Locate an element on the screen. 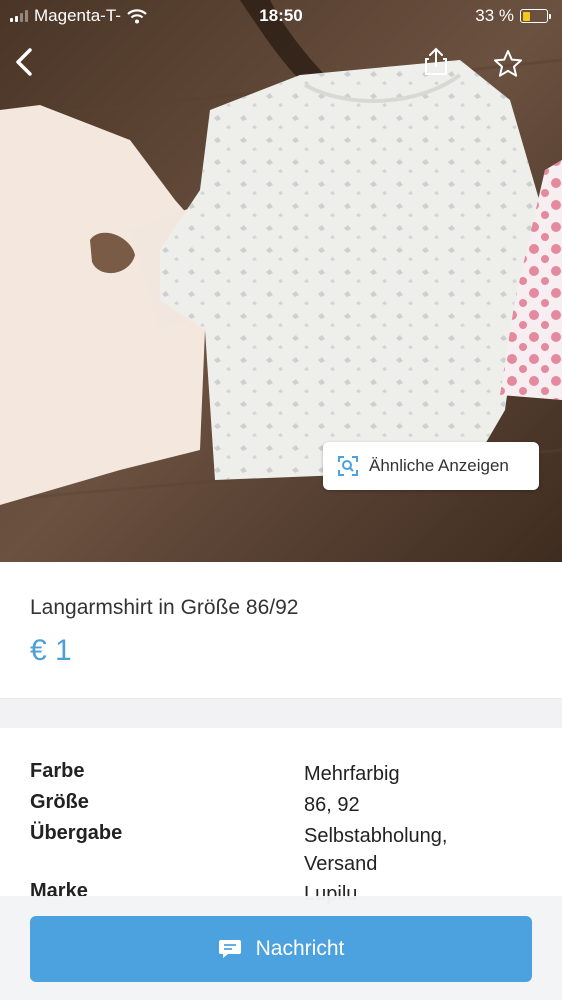 The width and height of the screenshot is (562, 1000). message-button-label: Nachricht is located at coordinates (300, 948).